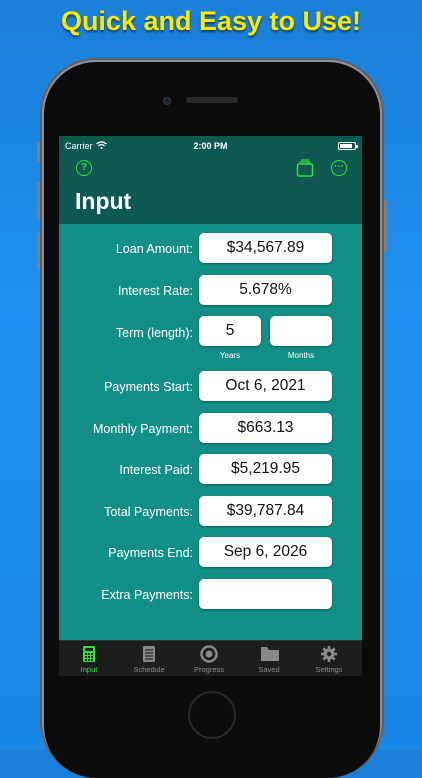  I want to click on term-months-caption: Months, so click(301, 355).